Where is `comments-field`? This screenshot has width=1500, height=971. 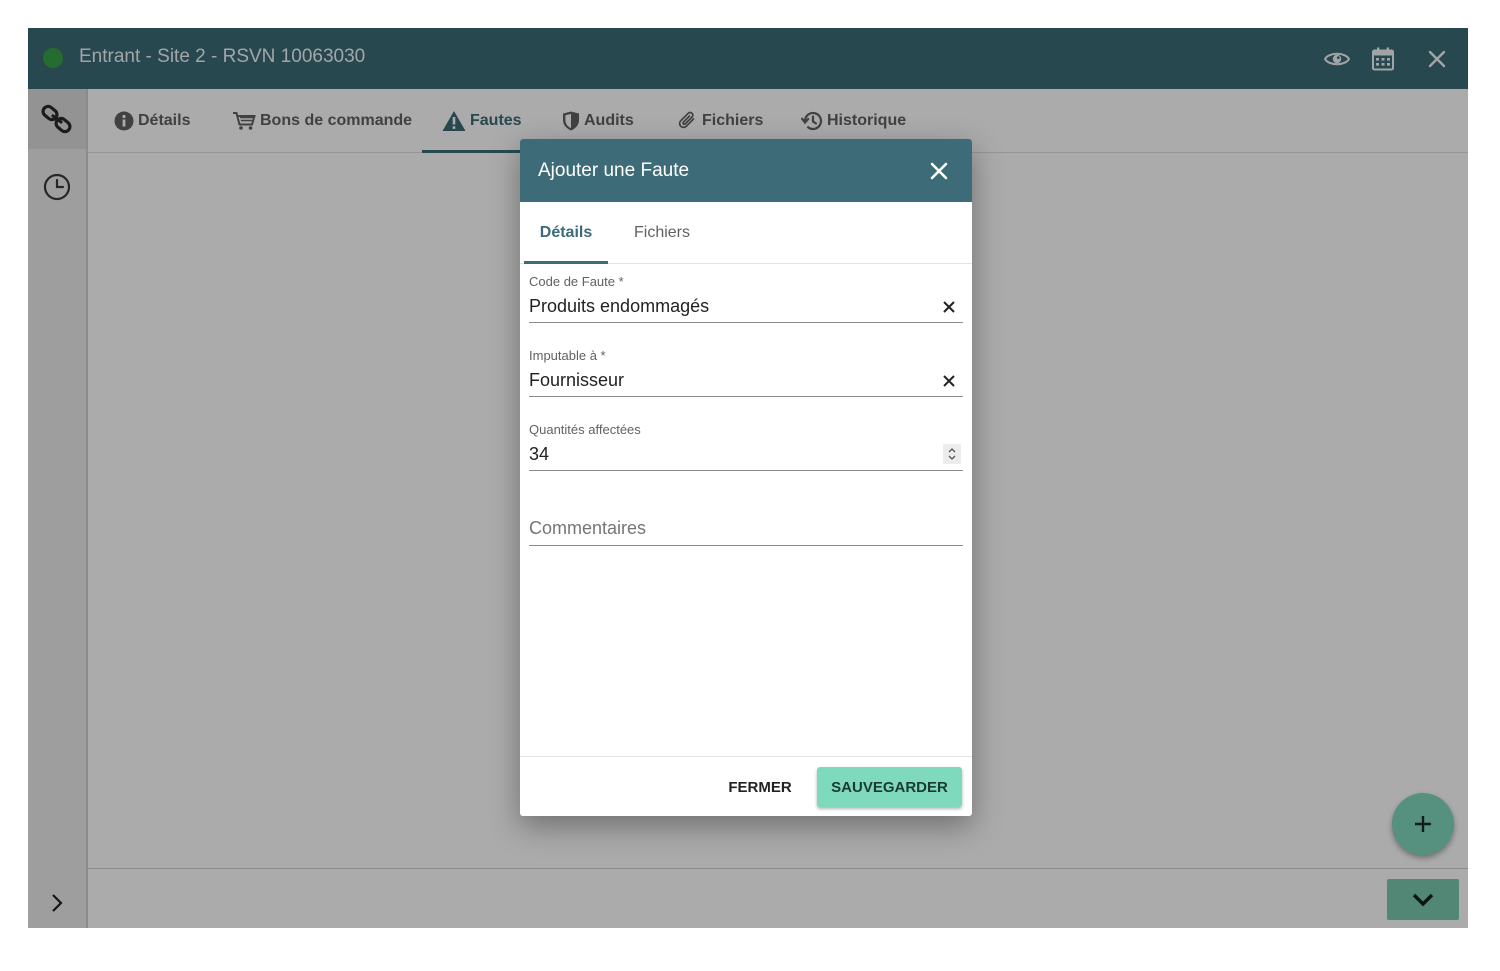
comments-field is located at coordinates (746, 532).